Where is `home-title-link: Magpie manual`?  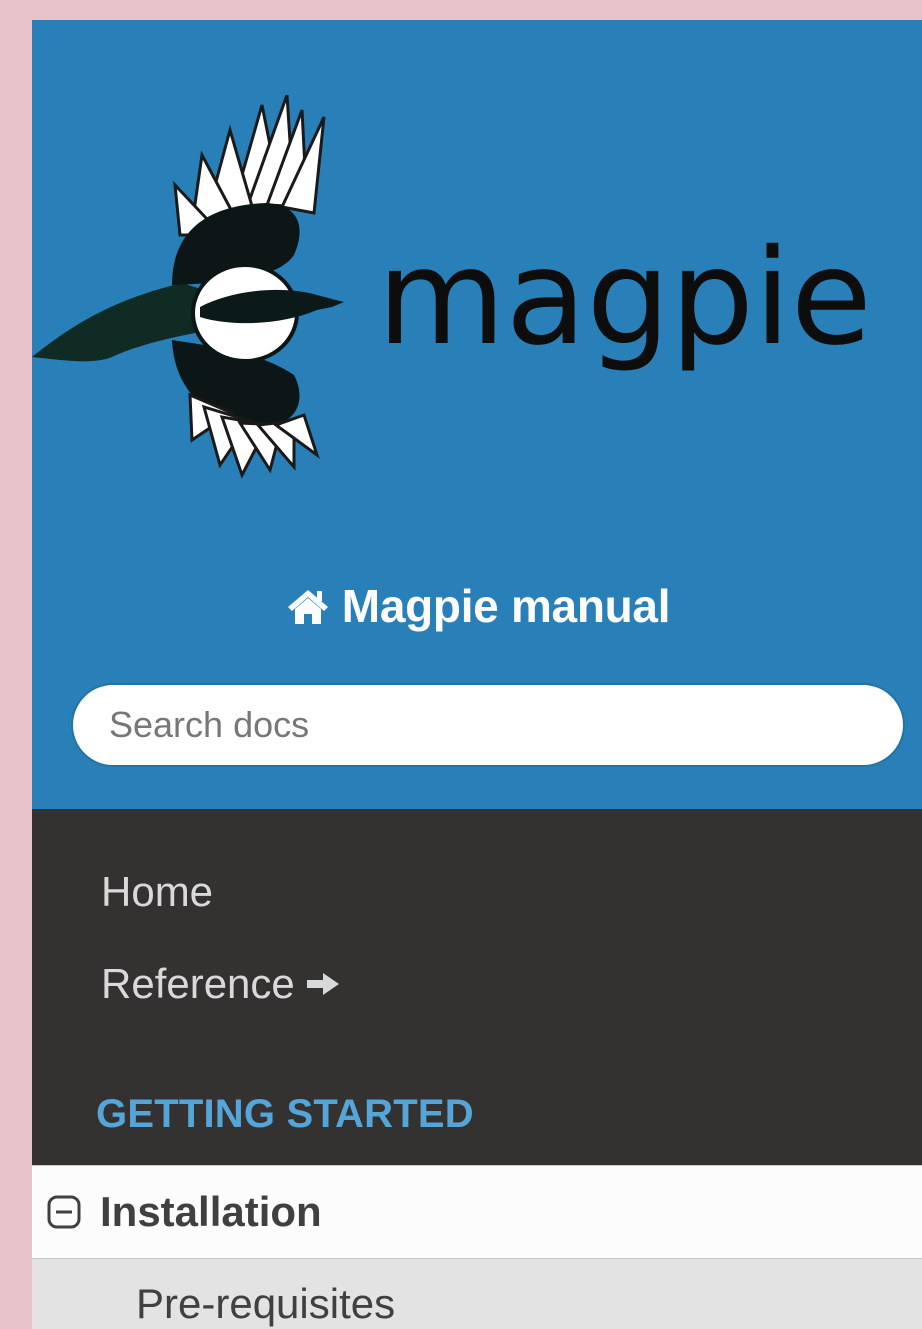 home-title-link: Magpie manual is located at coordinates (477, 606).